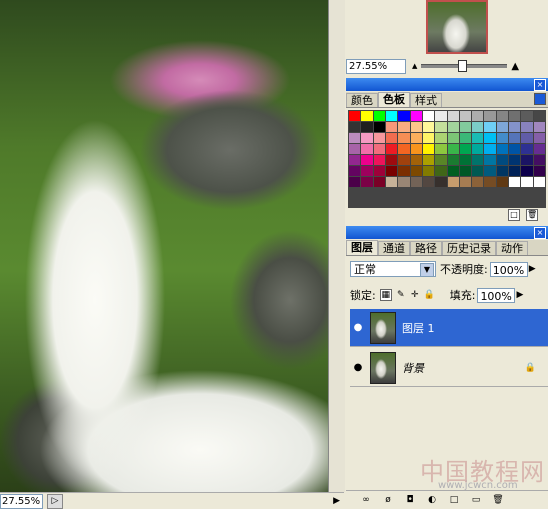 The width and height of the screenshot is (548, 509). What do you see at coordinates (362, 100) in the screenshot?
I see `tab-color: 颜色` at bounding box center [362, 100].